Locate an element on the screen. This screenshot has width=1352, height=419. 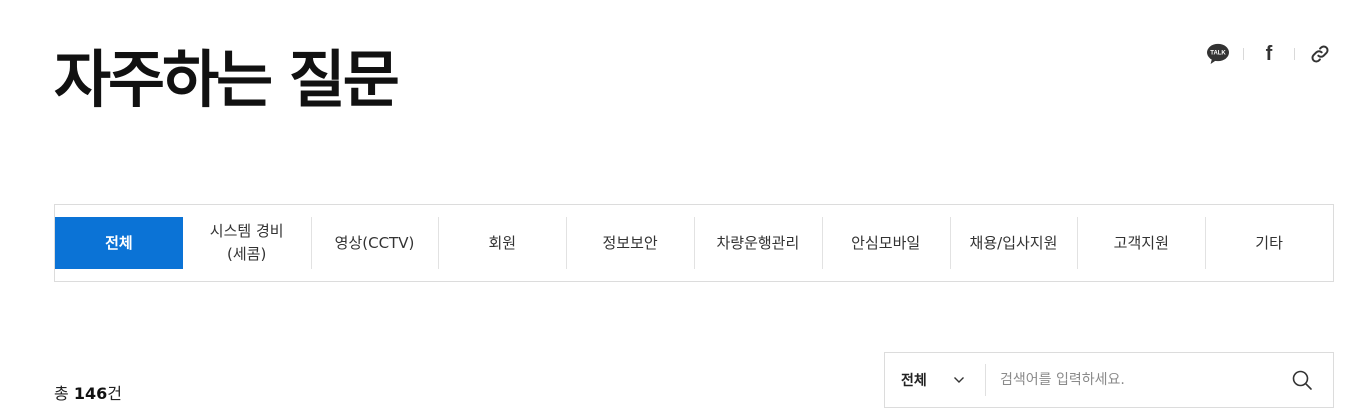
tab-system-security: 시스템 경비 (세콤) is located at coordinates (247, 243).